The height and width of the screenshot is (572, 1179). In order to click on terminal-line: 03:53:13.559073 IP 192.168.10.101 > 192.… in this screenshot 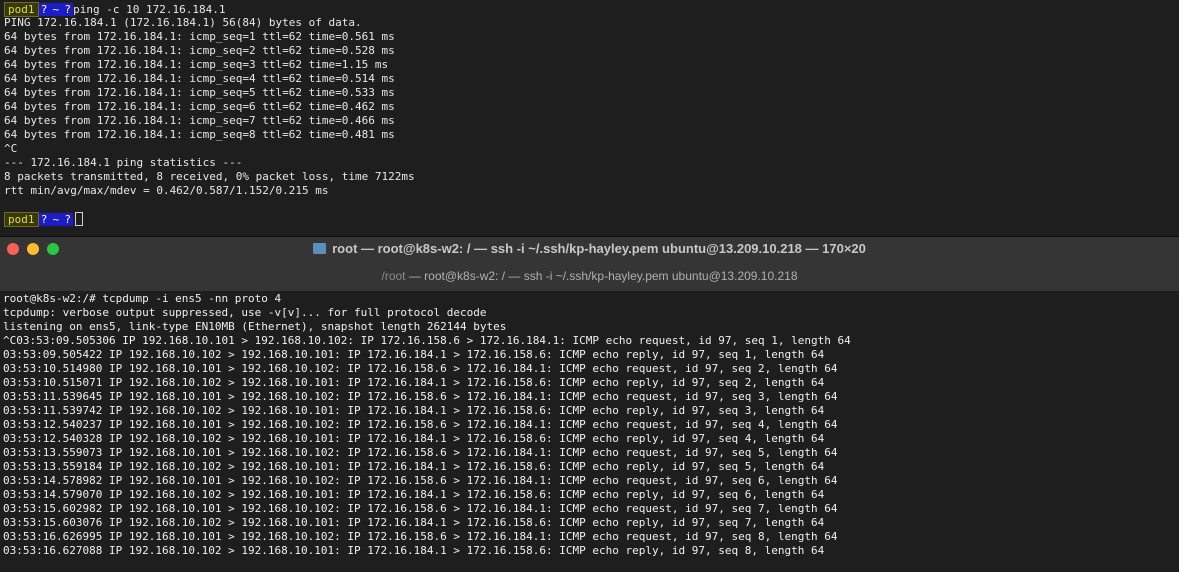, I will do `click(420, 452)`.